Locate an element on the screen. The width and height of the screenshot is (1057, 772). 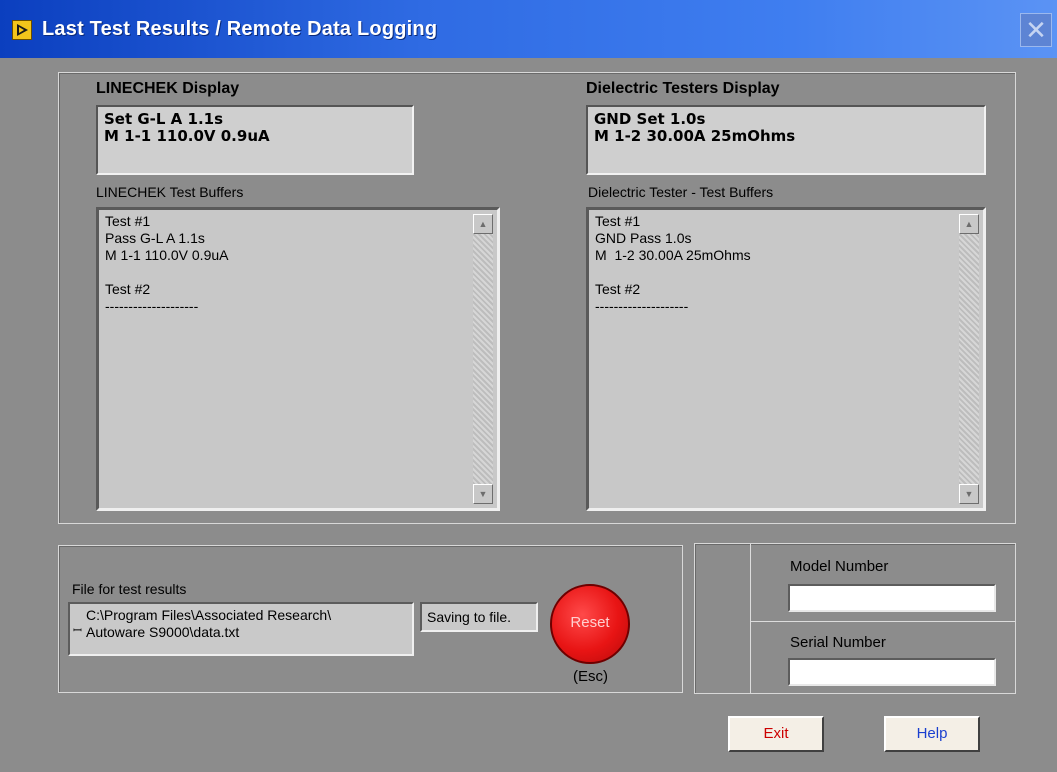
reset-shortcut-label: (Esc) is located at coordinates (590, 676).